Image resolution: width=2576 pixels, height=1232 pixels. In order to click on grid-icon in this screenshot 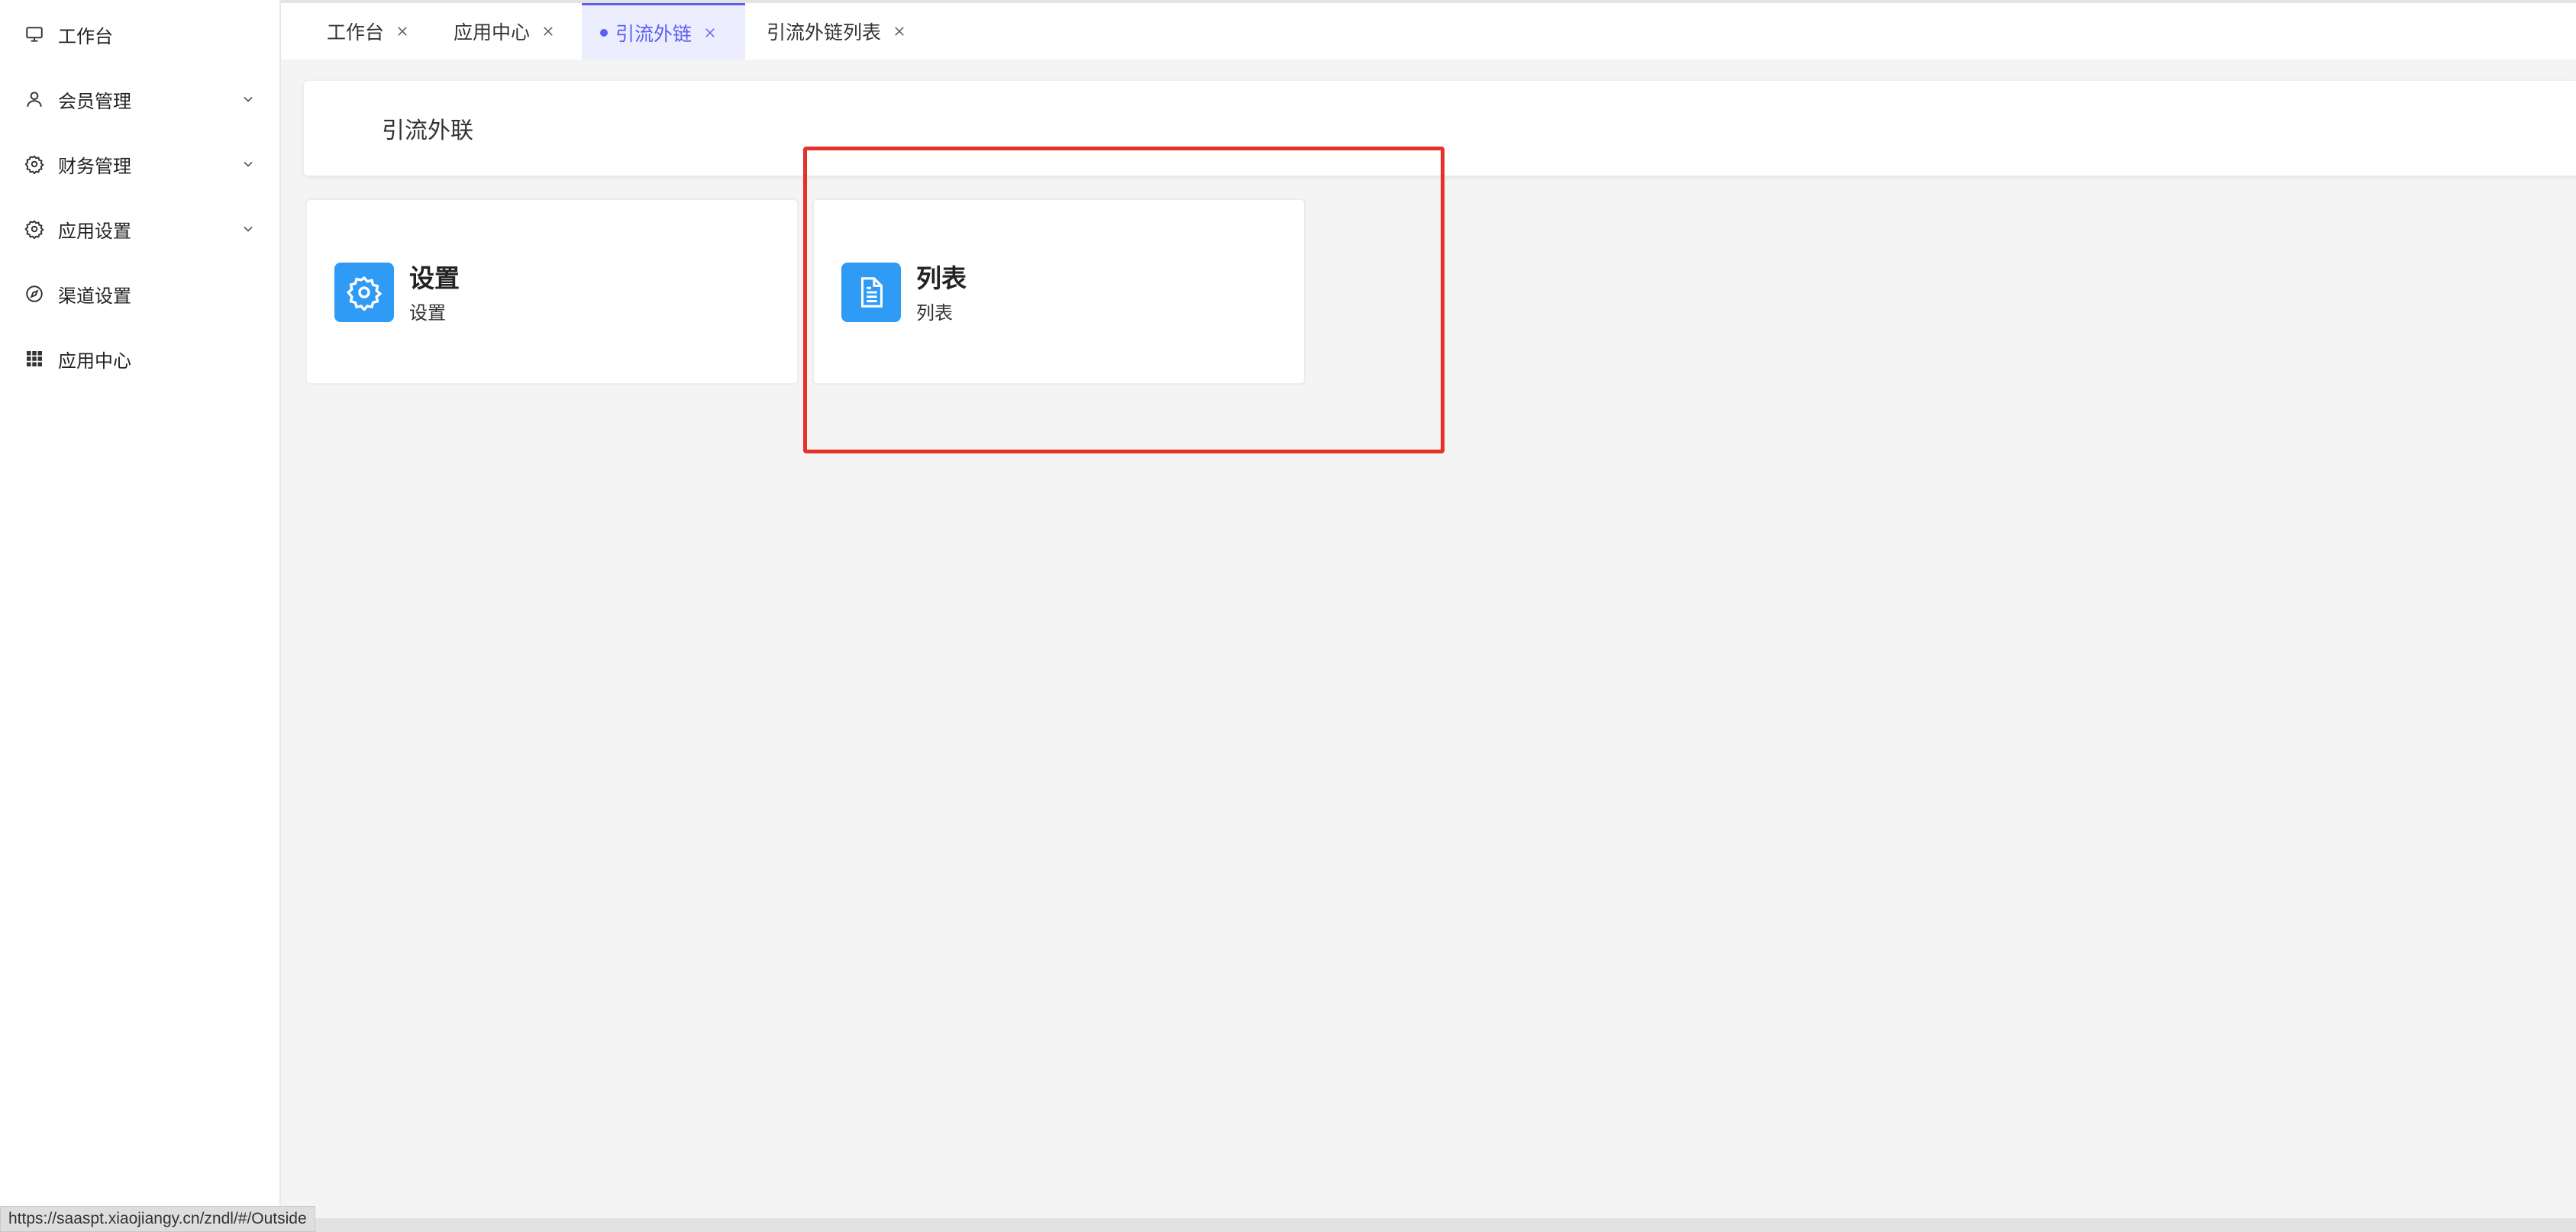, I will do `click(34, 359)`.